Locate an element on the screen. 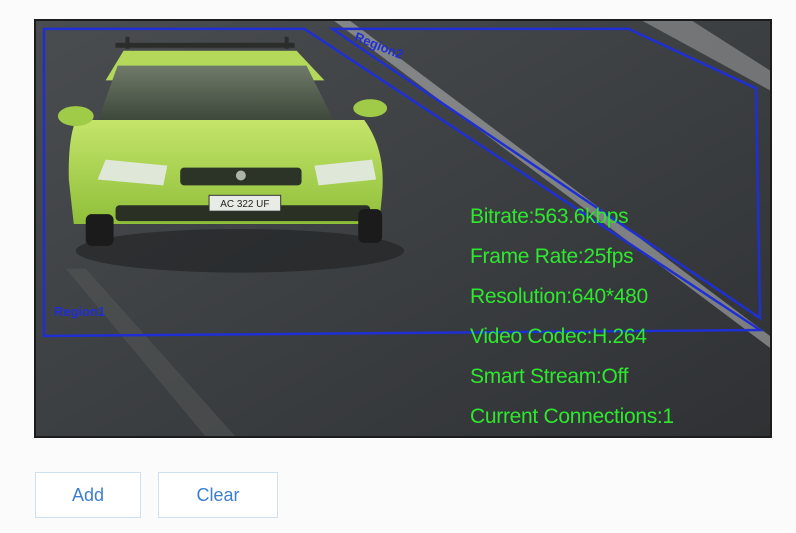 Image resolution: width=796 pixels, height=533 pixels. resolution-text: Resolution:640*480 is located at coordinates (559, 296).